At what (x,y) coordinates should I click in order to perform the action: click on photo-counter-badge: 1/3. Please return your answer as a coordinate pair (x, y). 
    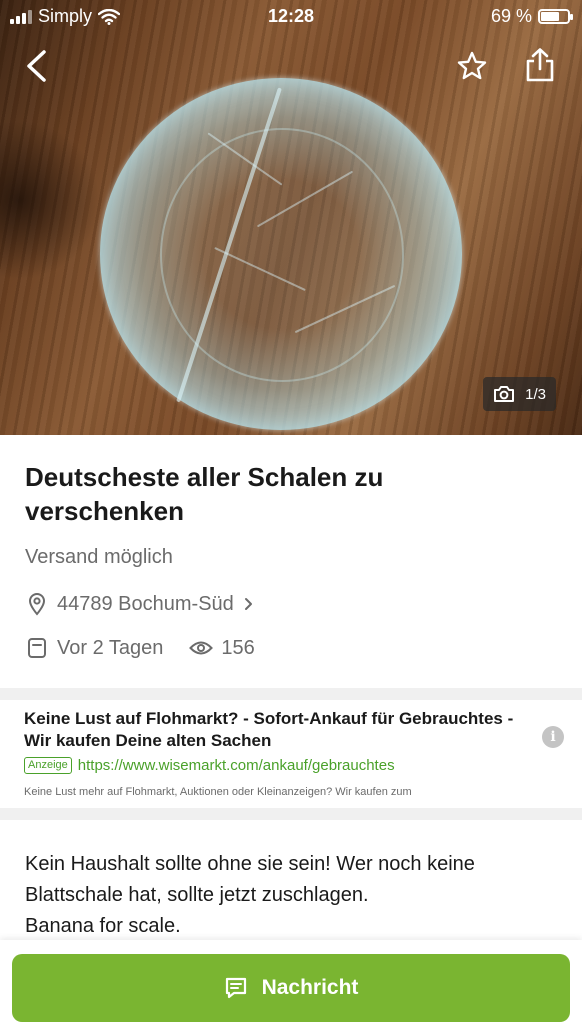
    Looking at the image, I should click on (519, 394).